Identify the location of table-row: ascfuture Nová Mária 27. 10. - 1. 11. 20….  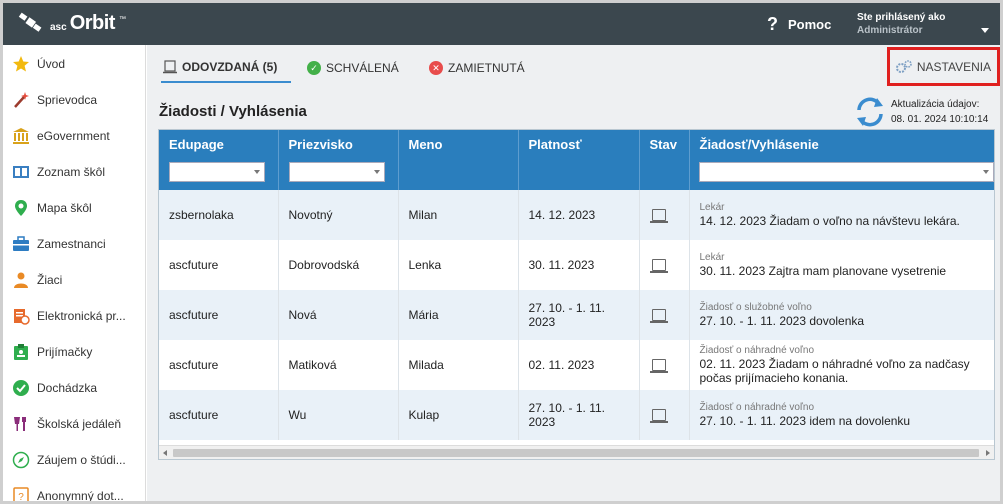
(576, 315).